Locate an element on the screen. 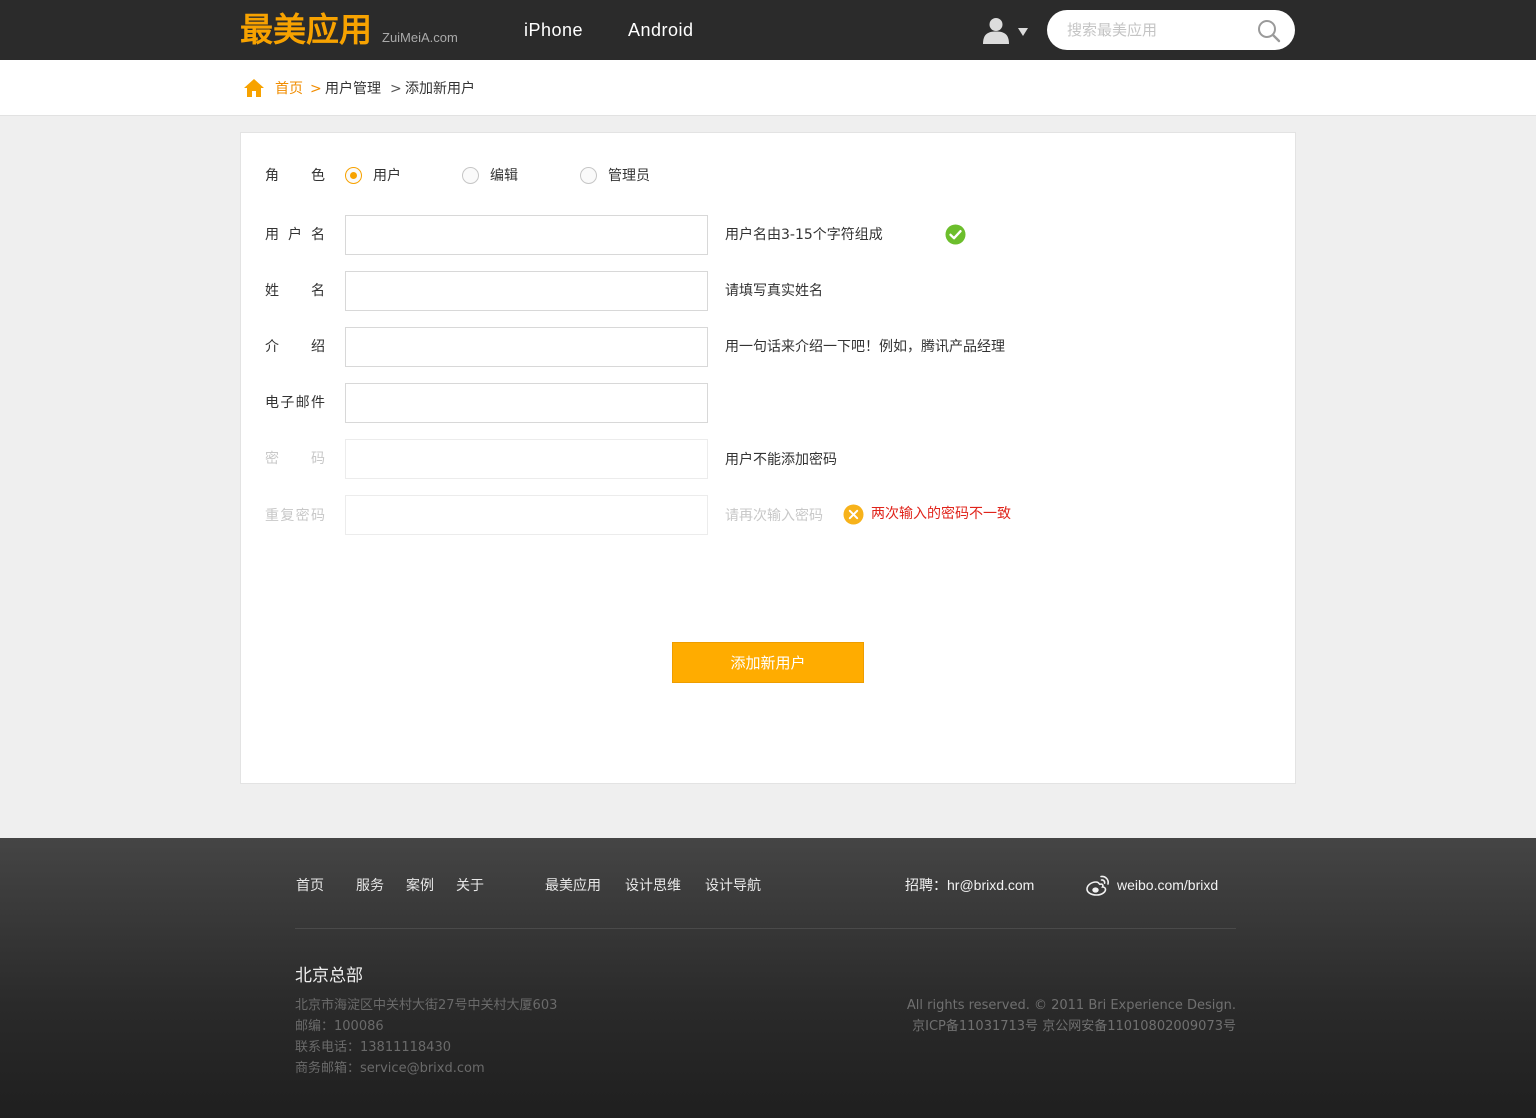 This screenshot has height=1118, width=1536. footer-link-home: 首页 is located at coordinates (310, 886).